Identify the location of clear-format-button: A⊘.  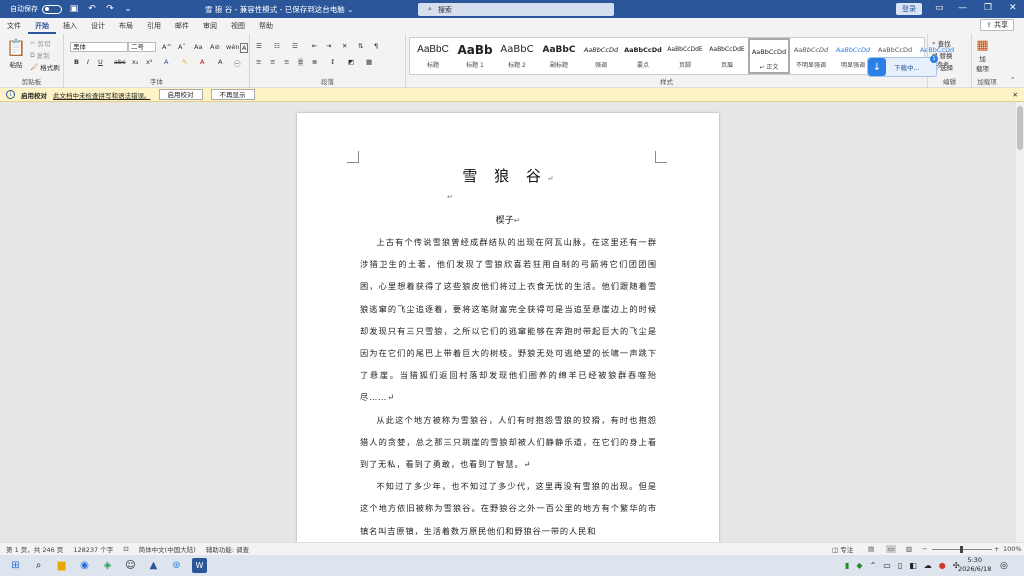
(215, 47).